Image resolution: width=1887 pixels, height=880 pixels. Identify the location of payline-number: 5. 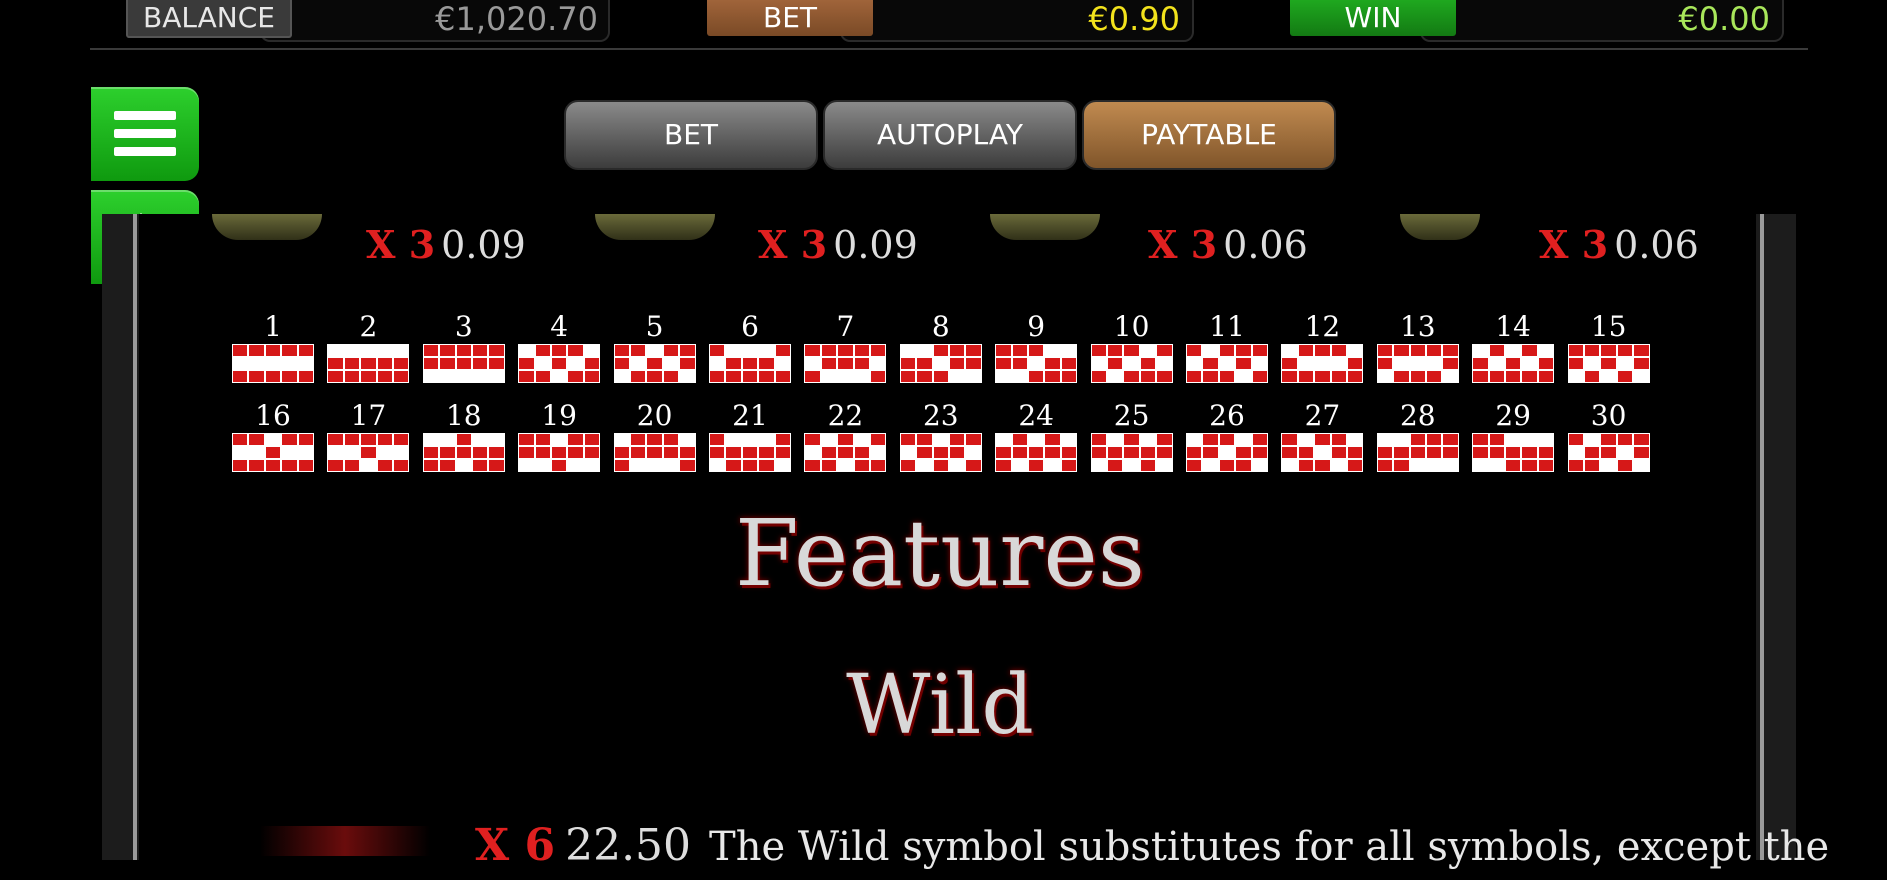
(654, 326).